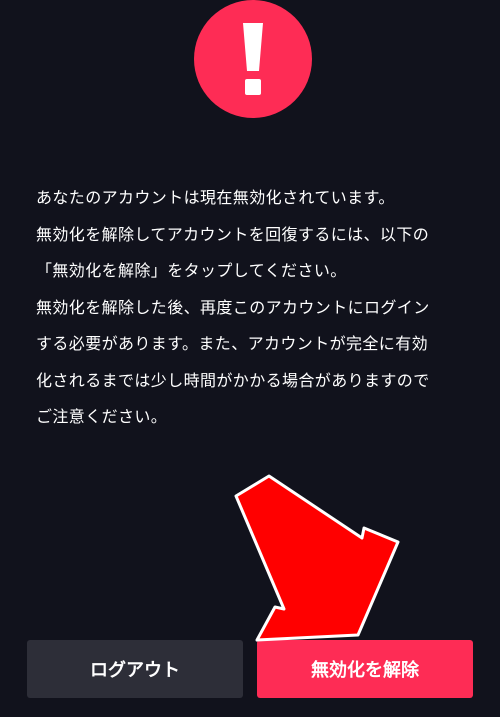 Image resolution: width=500 pixels, height=717 pixels. I want to click on logout-button: ログアウト, so click(135, 669).